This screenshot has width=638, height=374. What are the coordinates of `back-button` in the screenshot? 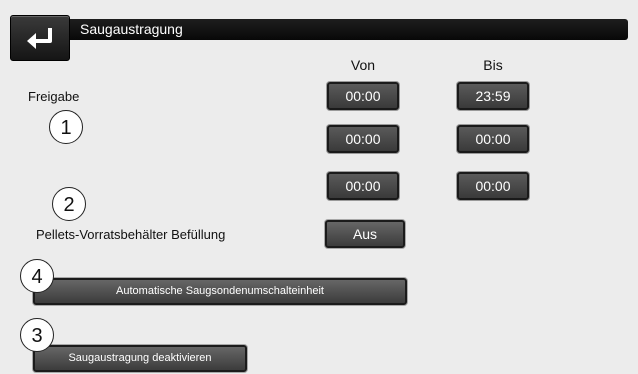 It's located at (40, 38).